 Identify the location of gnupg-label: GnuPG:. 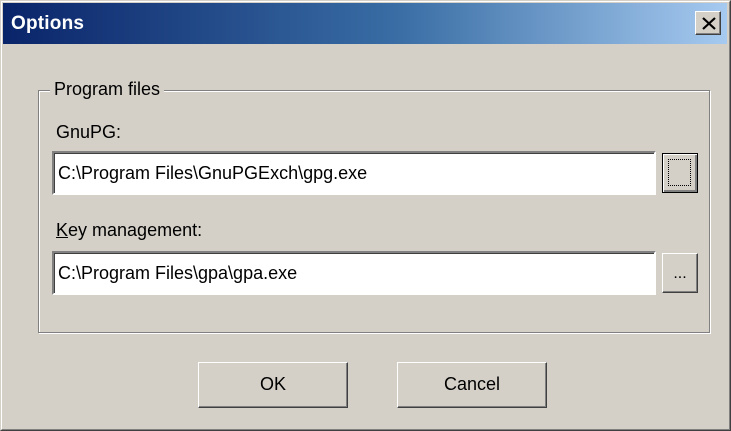
(89, 132).